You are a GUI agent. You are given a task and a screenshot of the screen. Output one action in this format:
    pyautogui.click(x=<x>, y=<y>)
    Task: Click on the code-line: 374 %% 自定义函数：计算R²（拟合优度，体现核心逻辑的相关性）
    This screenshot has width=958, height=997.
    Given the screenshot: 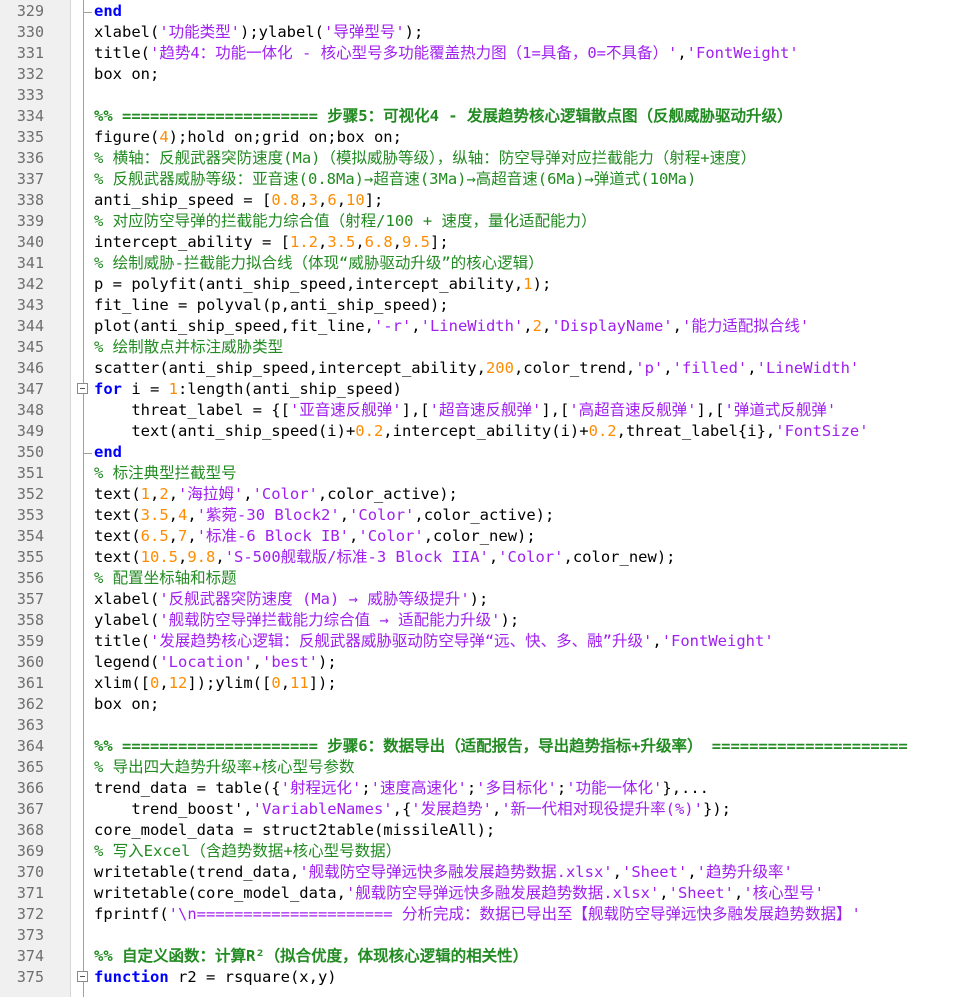 What is the action you would take?
    pyautogui.click(x=479, y=956)
    